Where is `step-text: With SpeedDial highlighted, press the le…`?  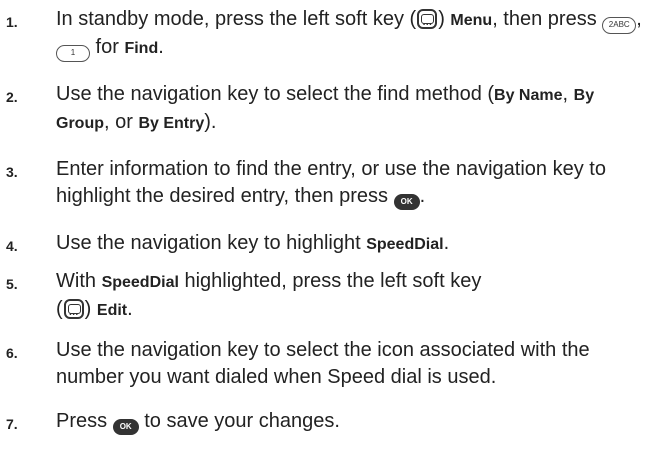
step-text: With SpeedDial highlighted, press the le… is located at coordinates (353, 297).